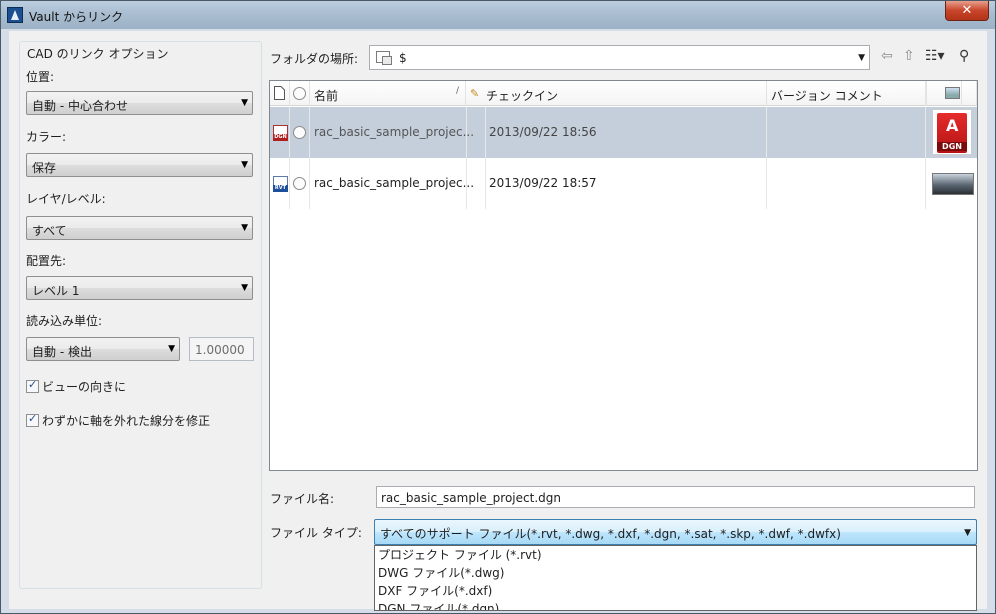 The width and height of the screenshot is (996, 614). Describe the element at coordinates (139, 103) in the screenshot. I see `position-combo: 自動 - 中心合わせ ▼` at that location.